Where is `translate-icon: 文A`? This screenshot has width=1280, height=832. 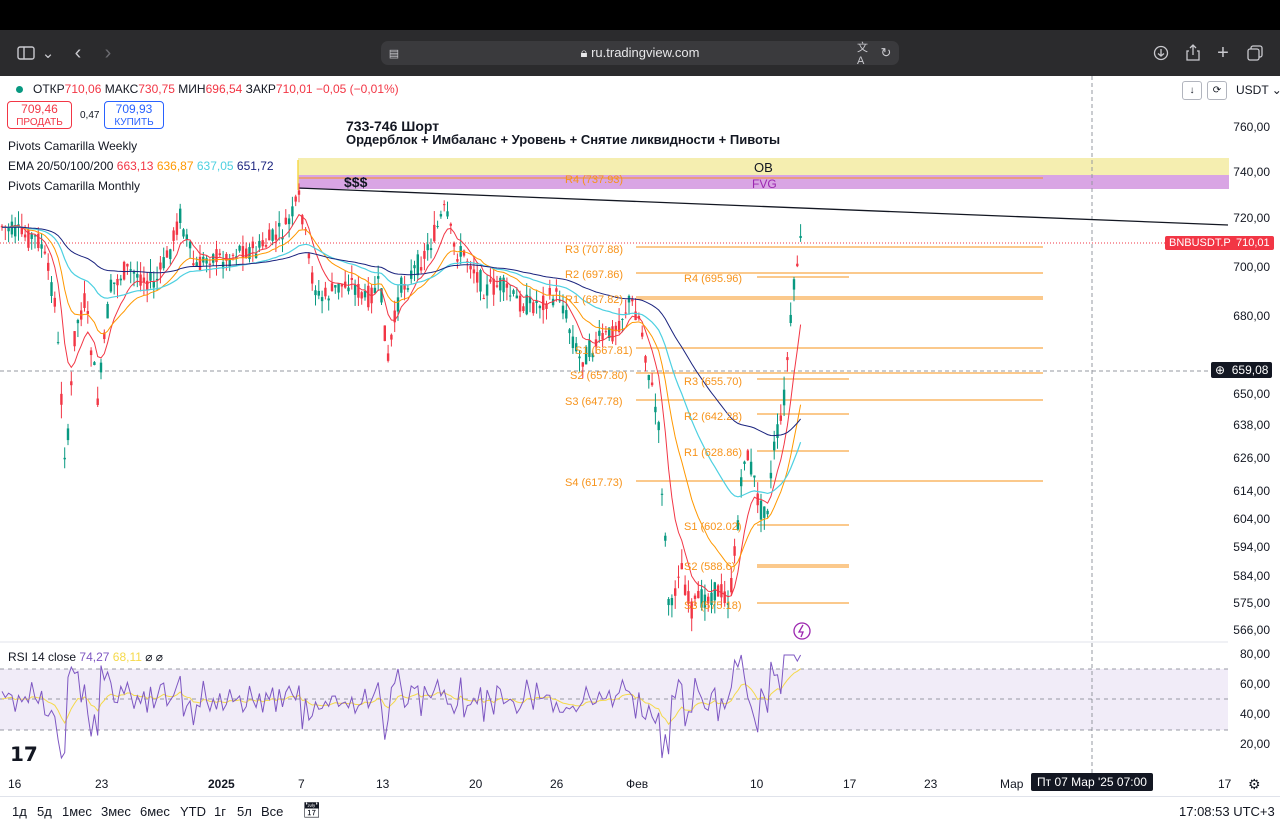
translate-icon: 文A is located at coordinates (865, 54).